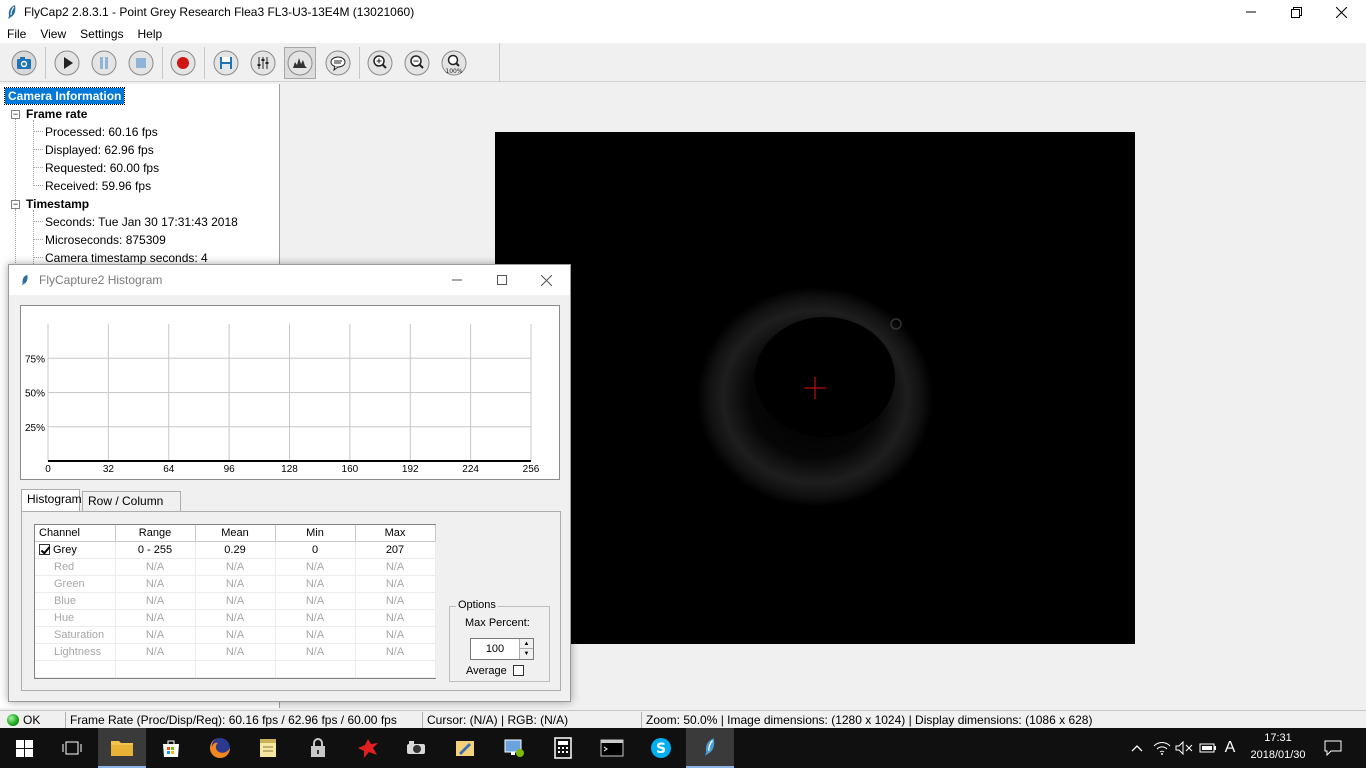  I want to click on max-percent-spinner: 100 ▲ ▼, so click(502, 649).